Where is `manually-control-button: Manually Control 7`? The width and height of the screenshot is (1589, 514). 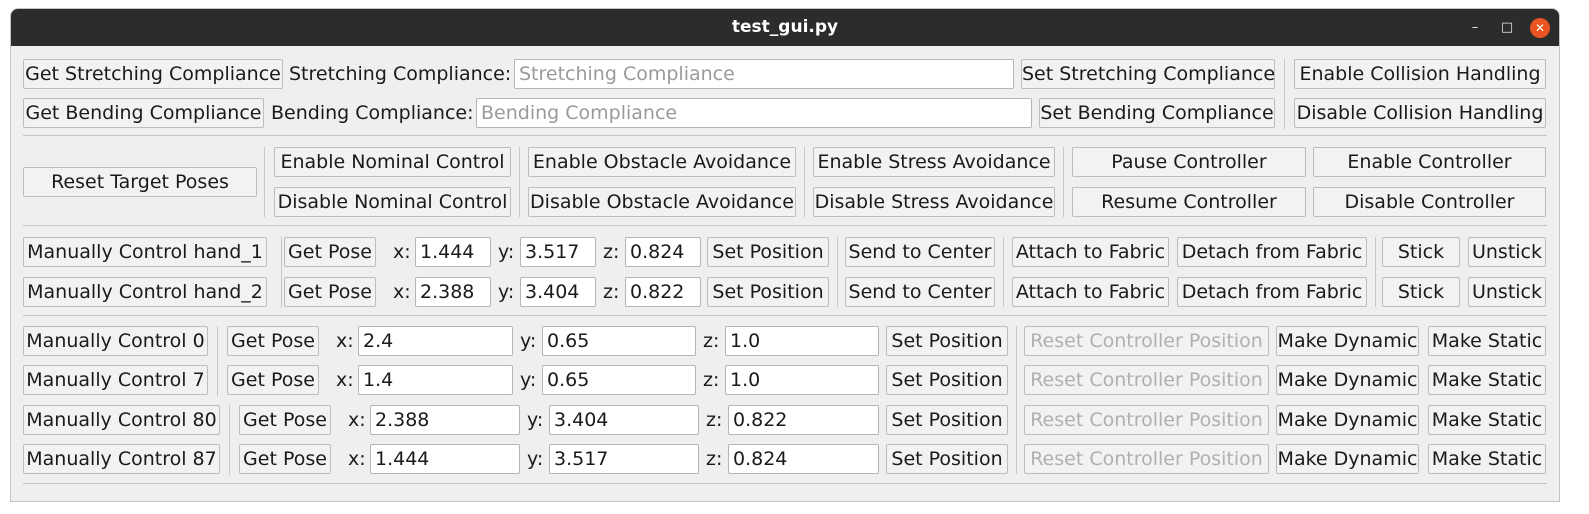 manually-control-button: Manually Control 7 is located at coordinates (115, 380).